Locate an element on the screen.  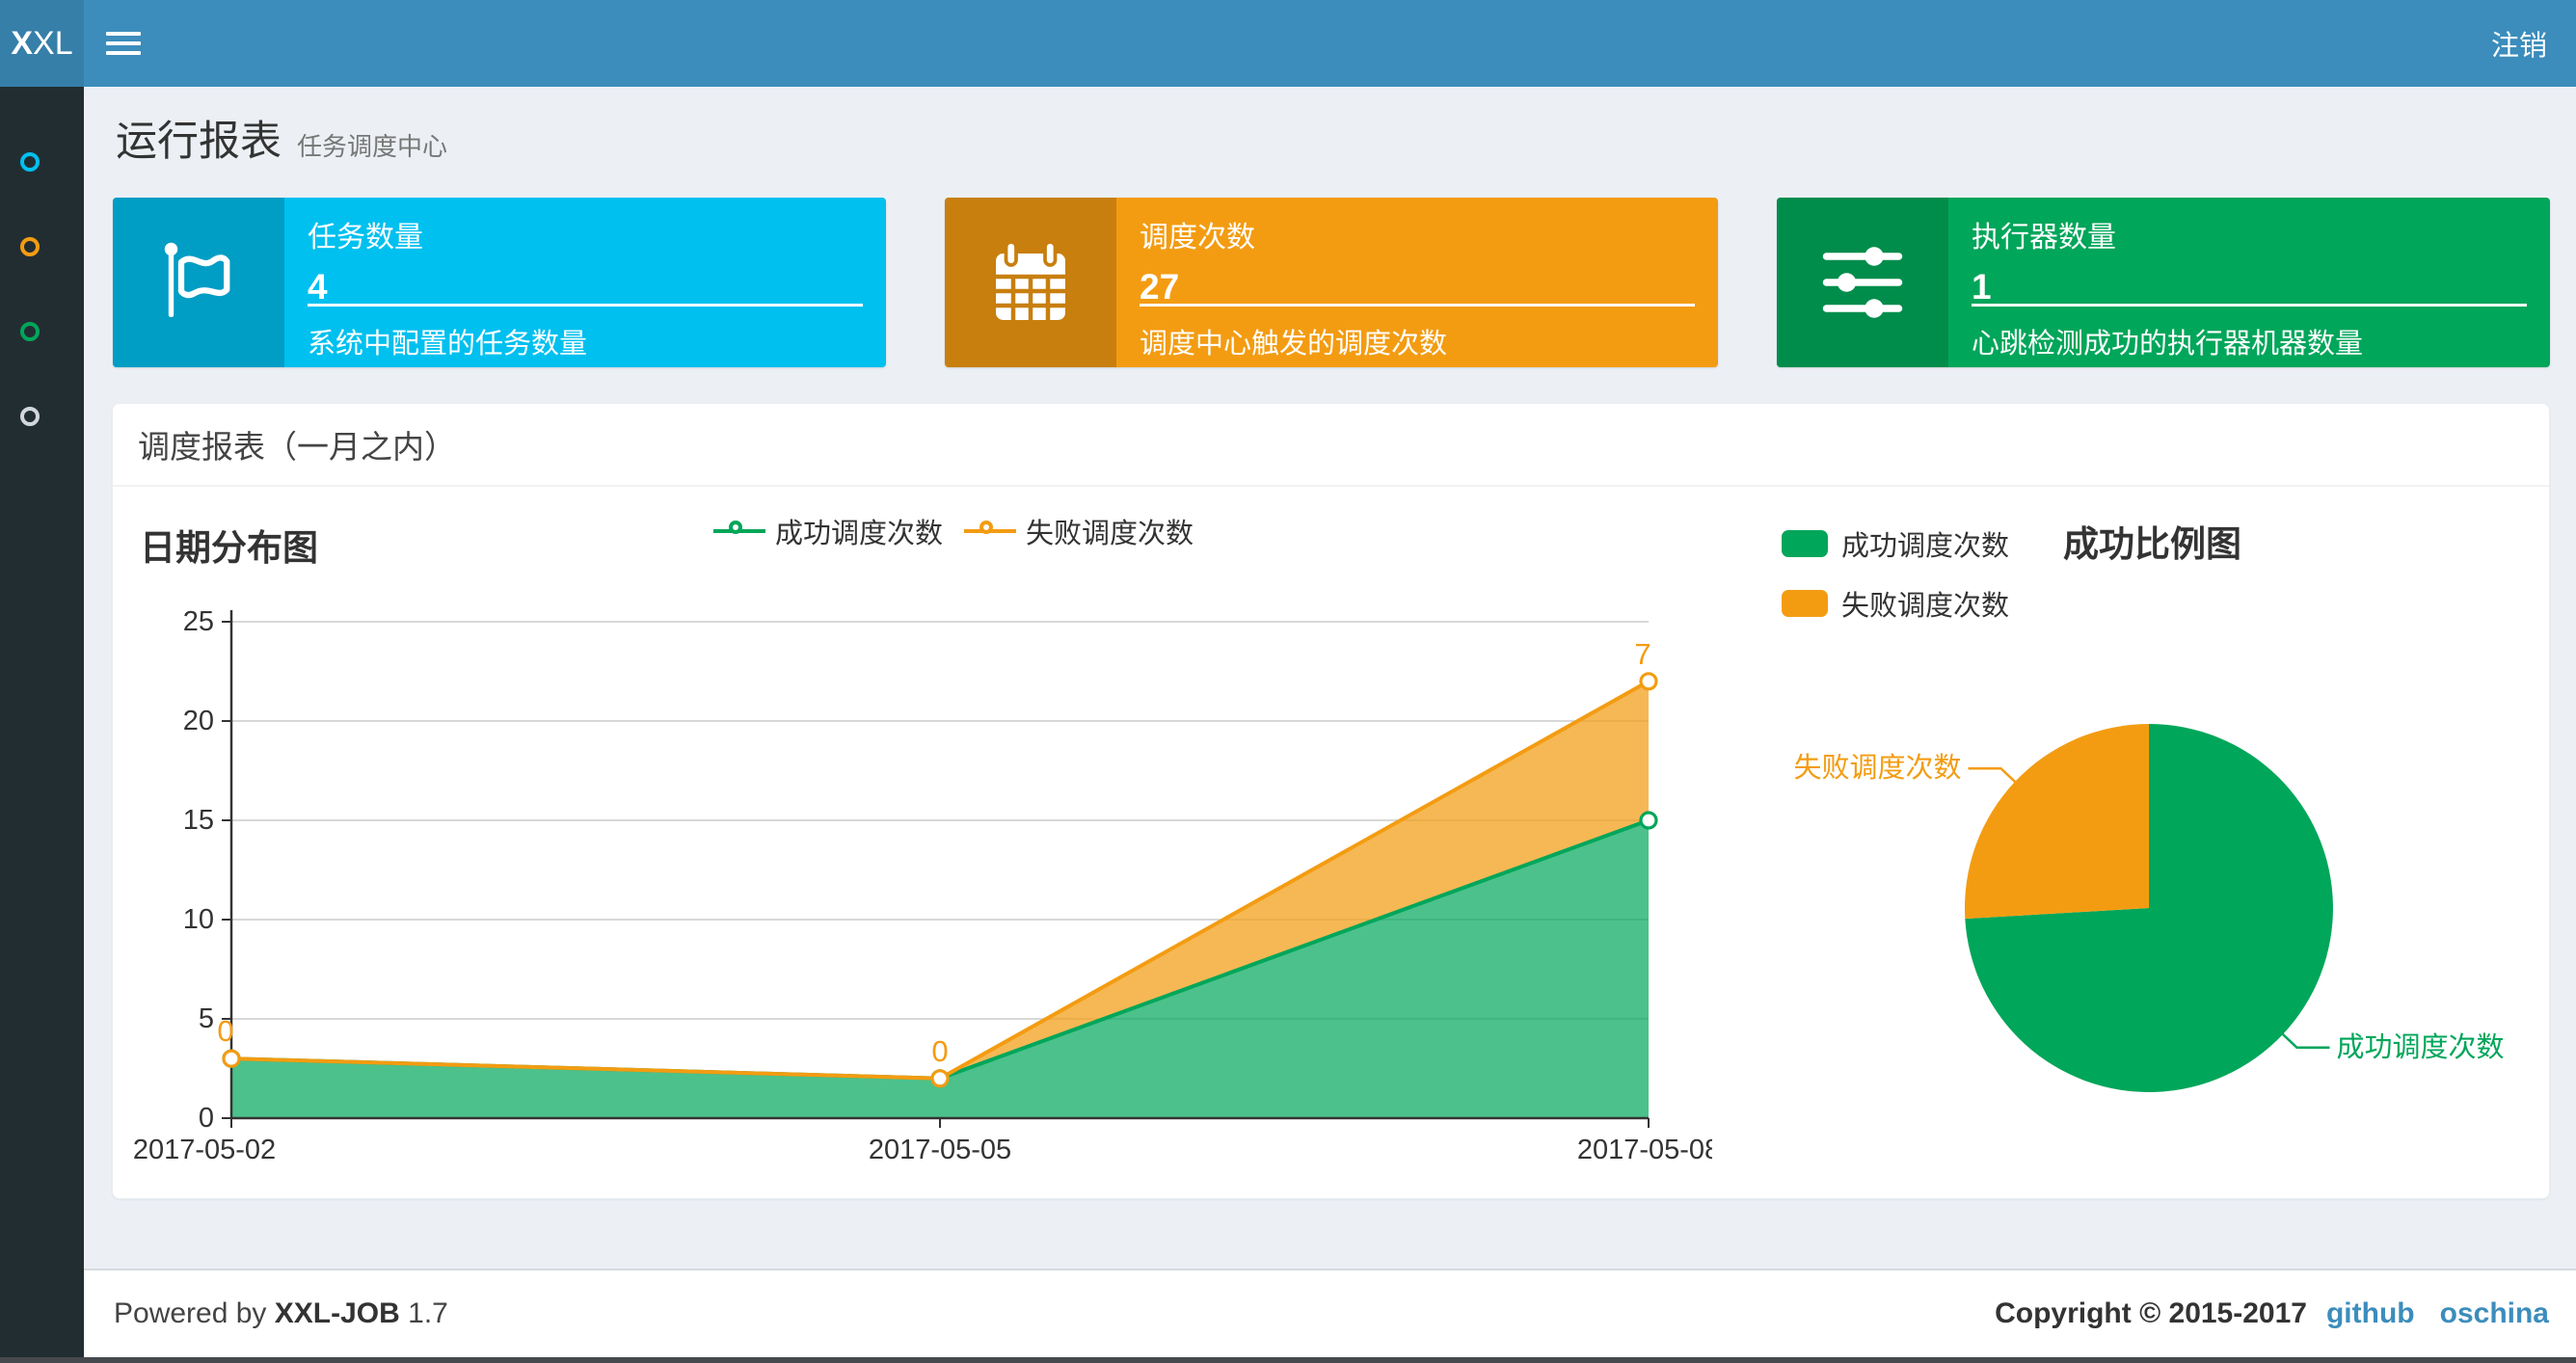
powered-by: Powered by XXL-JOB 1.7 is located at coordinates (281, 1313).